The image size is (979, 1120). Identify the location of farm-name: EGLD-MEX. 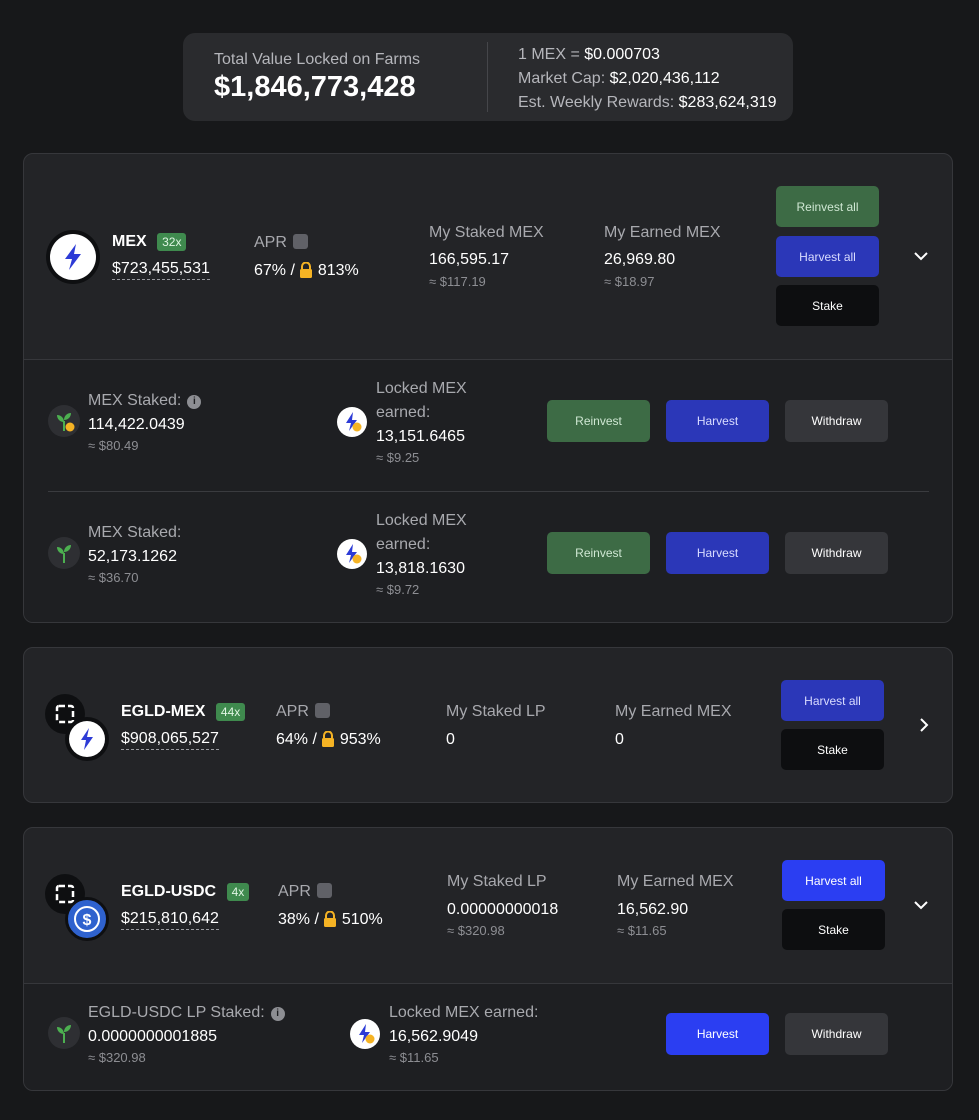
(163, 711).